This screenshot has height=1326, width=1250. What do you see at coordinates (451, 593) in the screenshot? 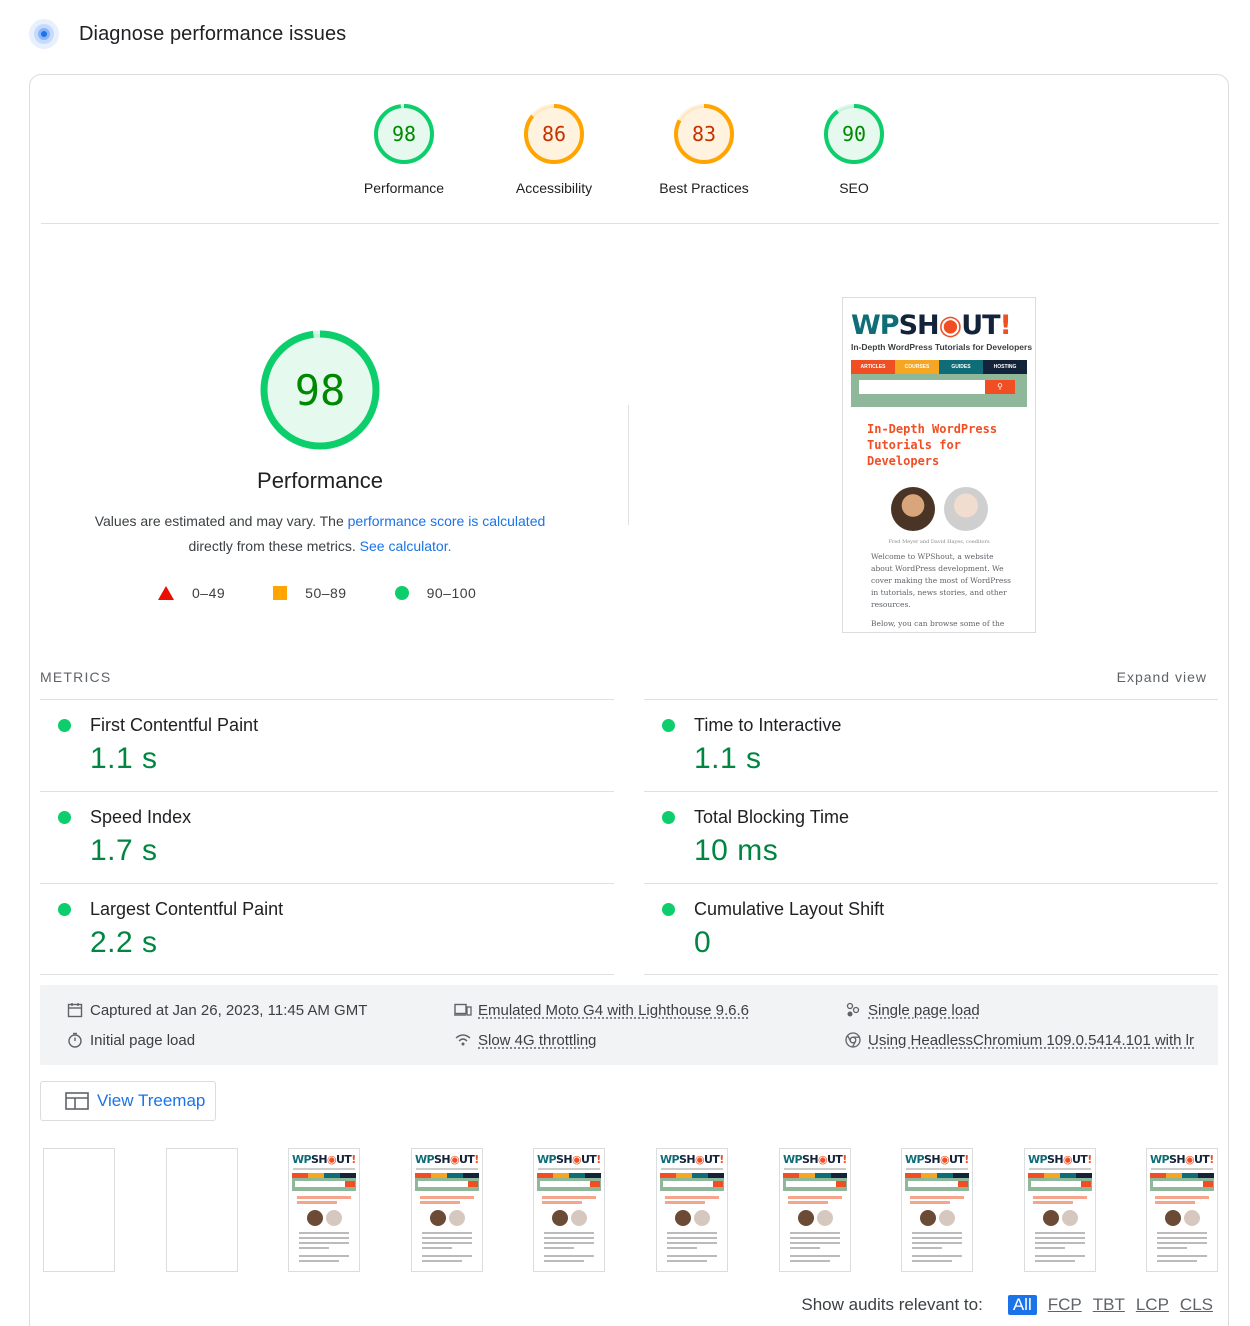
I see `legend-pass: 90–100` at bounding box center [451, 593].